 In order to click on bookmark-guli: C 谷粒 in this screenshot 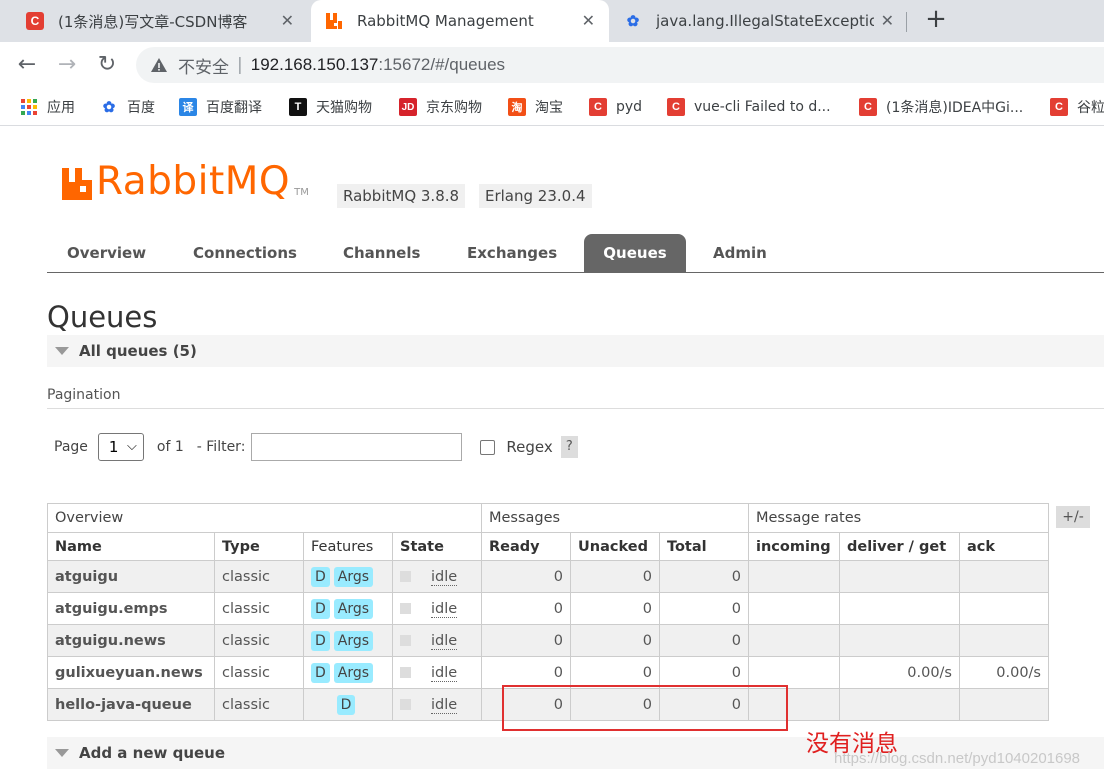, I will do `click(1077, 107)`.